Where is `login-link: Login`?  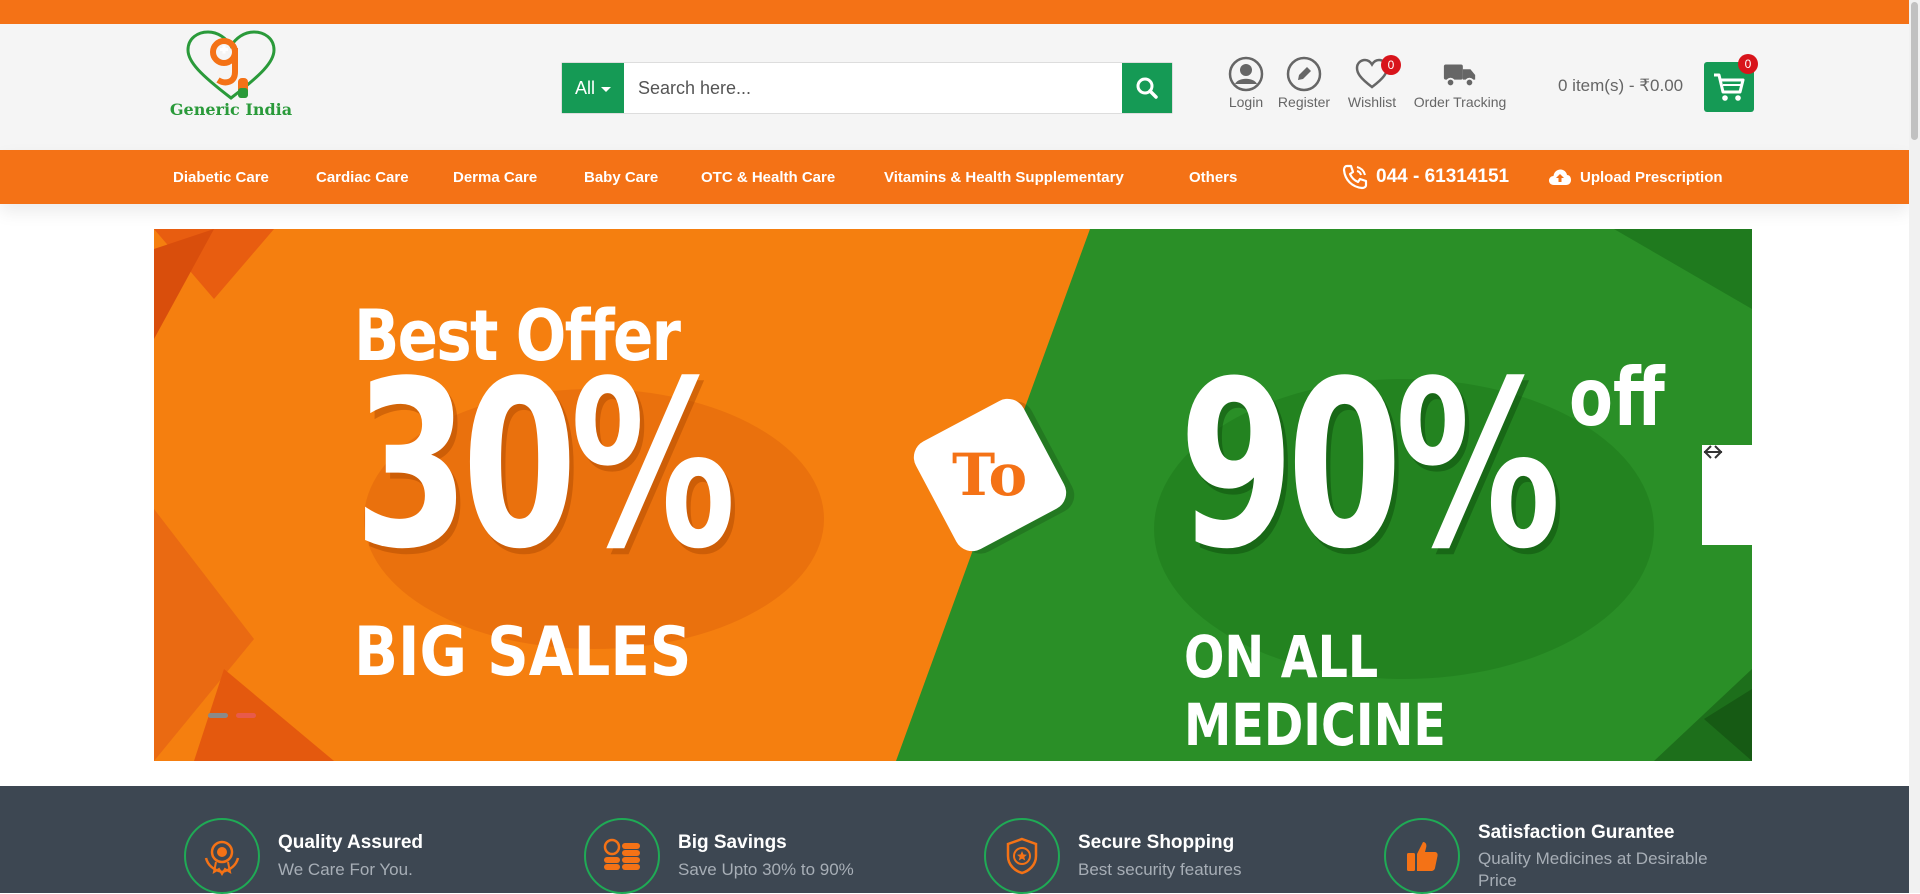 login-link: Login is located at coordinates (1246, 83).